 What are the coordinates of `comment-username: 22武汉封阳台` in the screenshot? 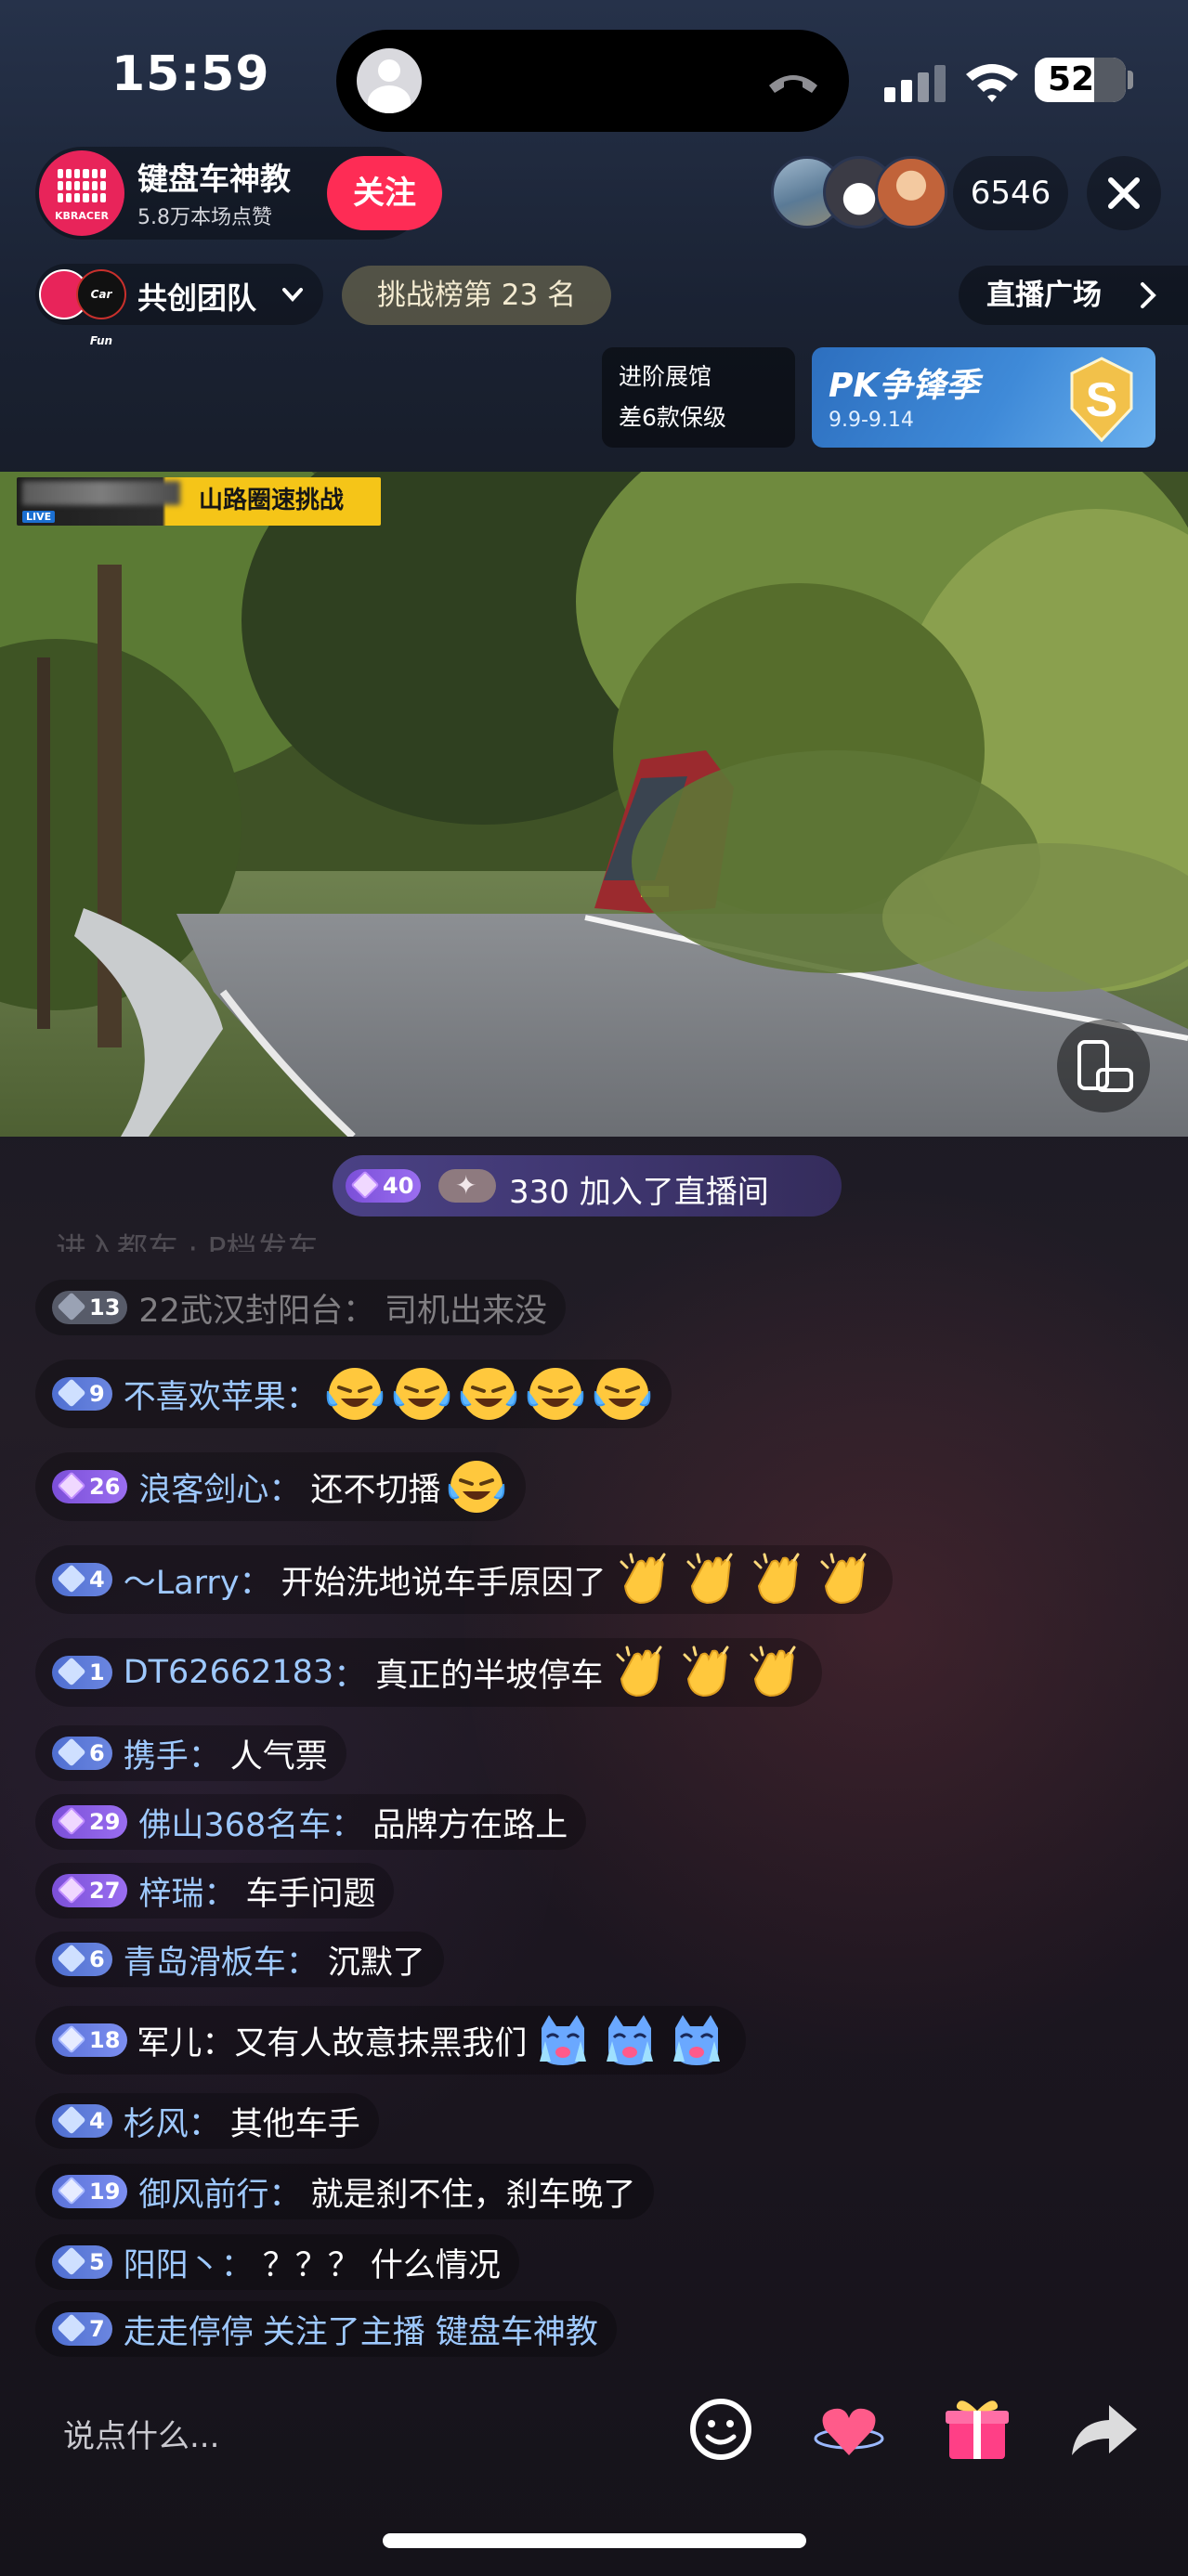 It's located at (241, 1308).